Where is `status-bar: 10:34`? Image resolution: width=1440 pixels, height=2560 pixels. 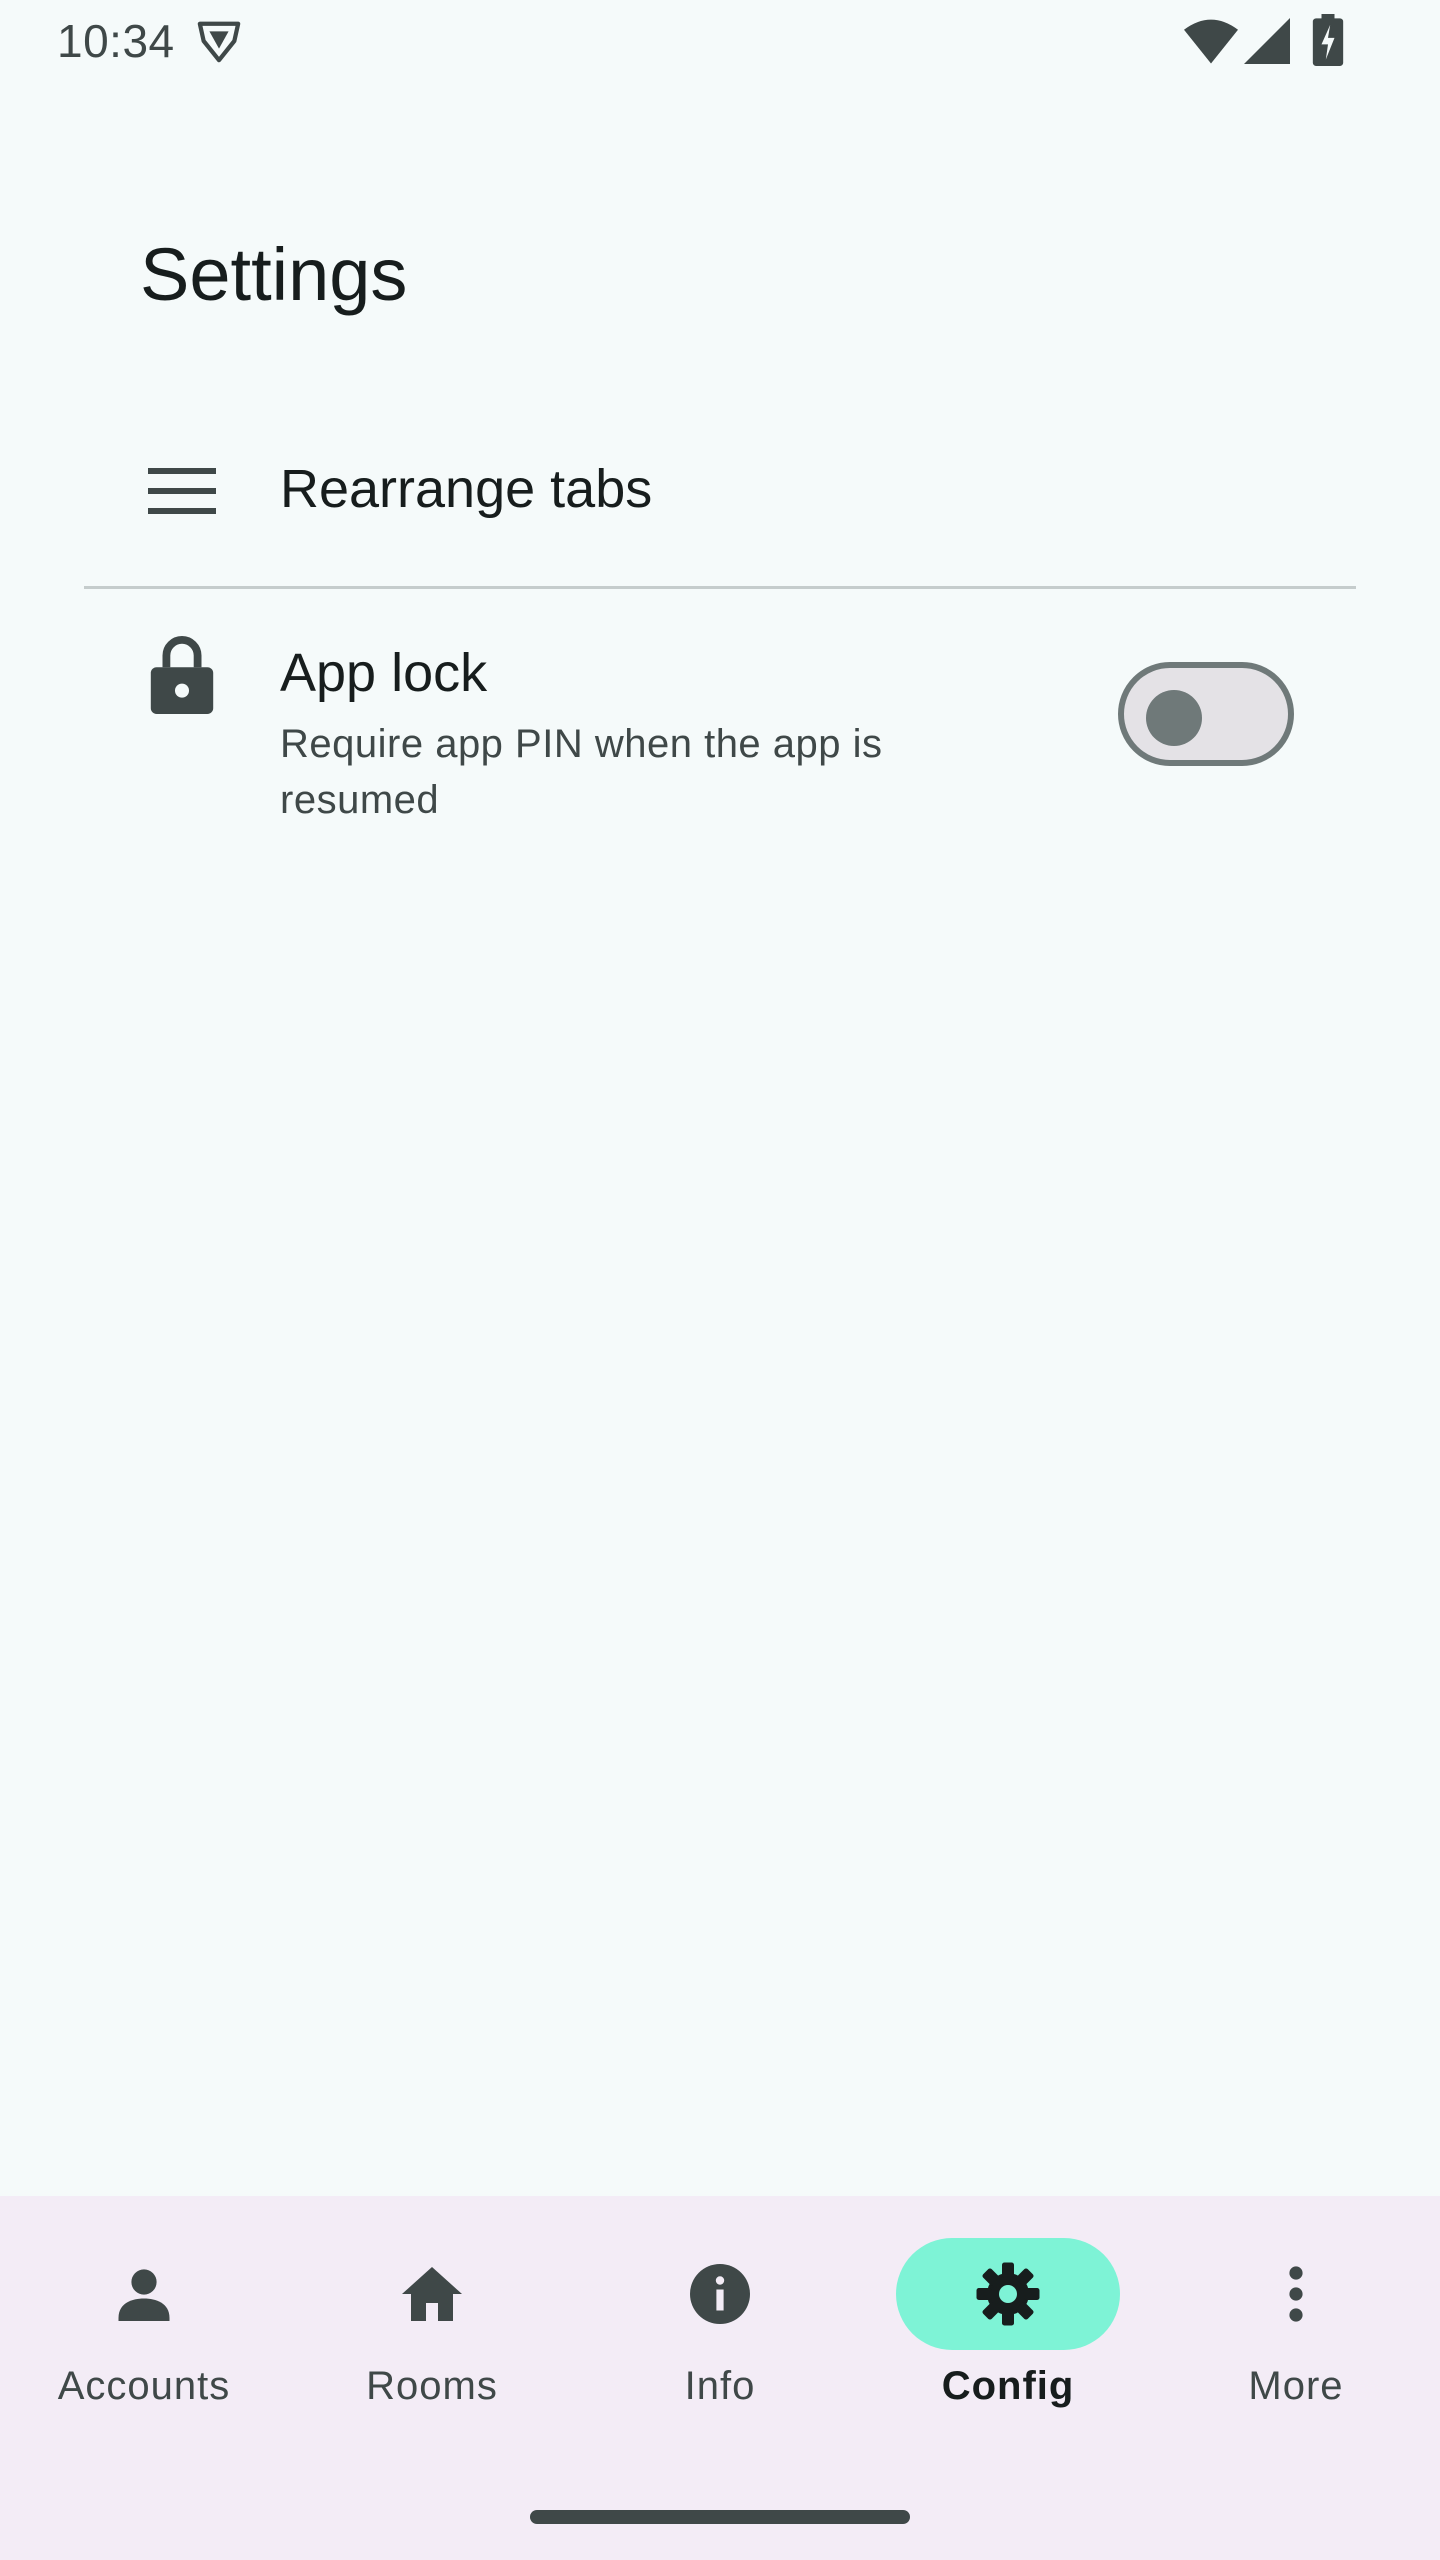 status-bar: 10:34 is located at coordinates (720, 45).